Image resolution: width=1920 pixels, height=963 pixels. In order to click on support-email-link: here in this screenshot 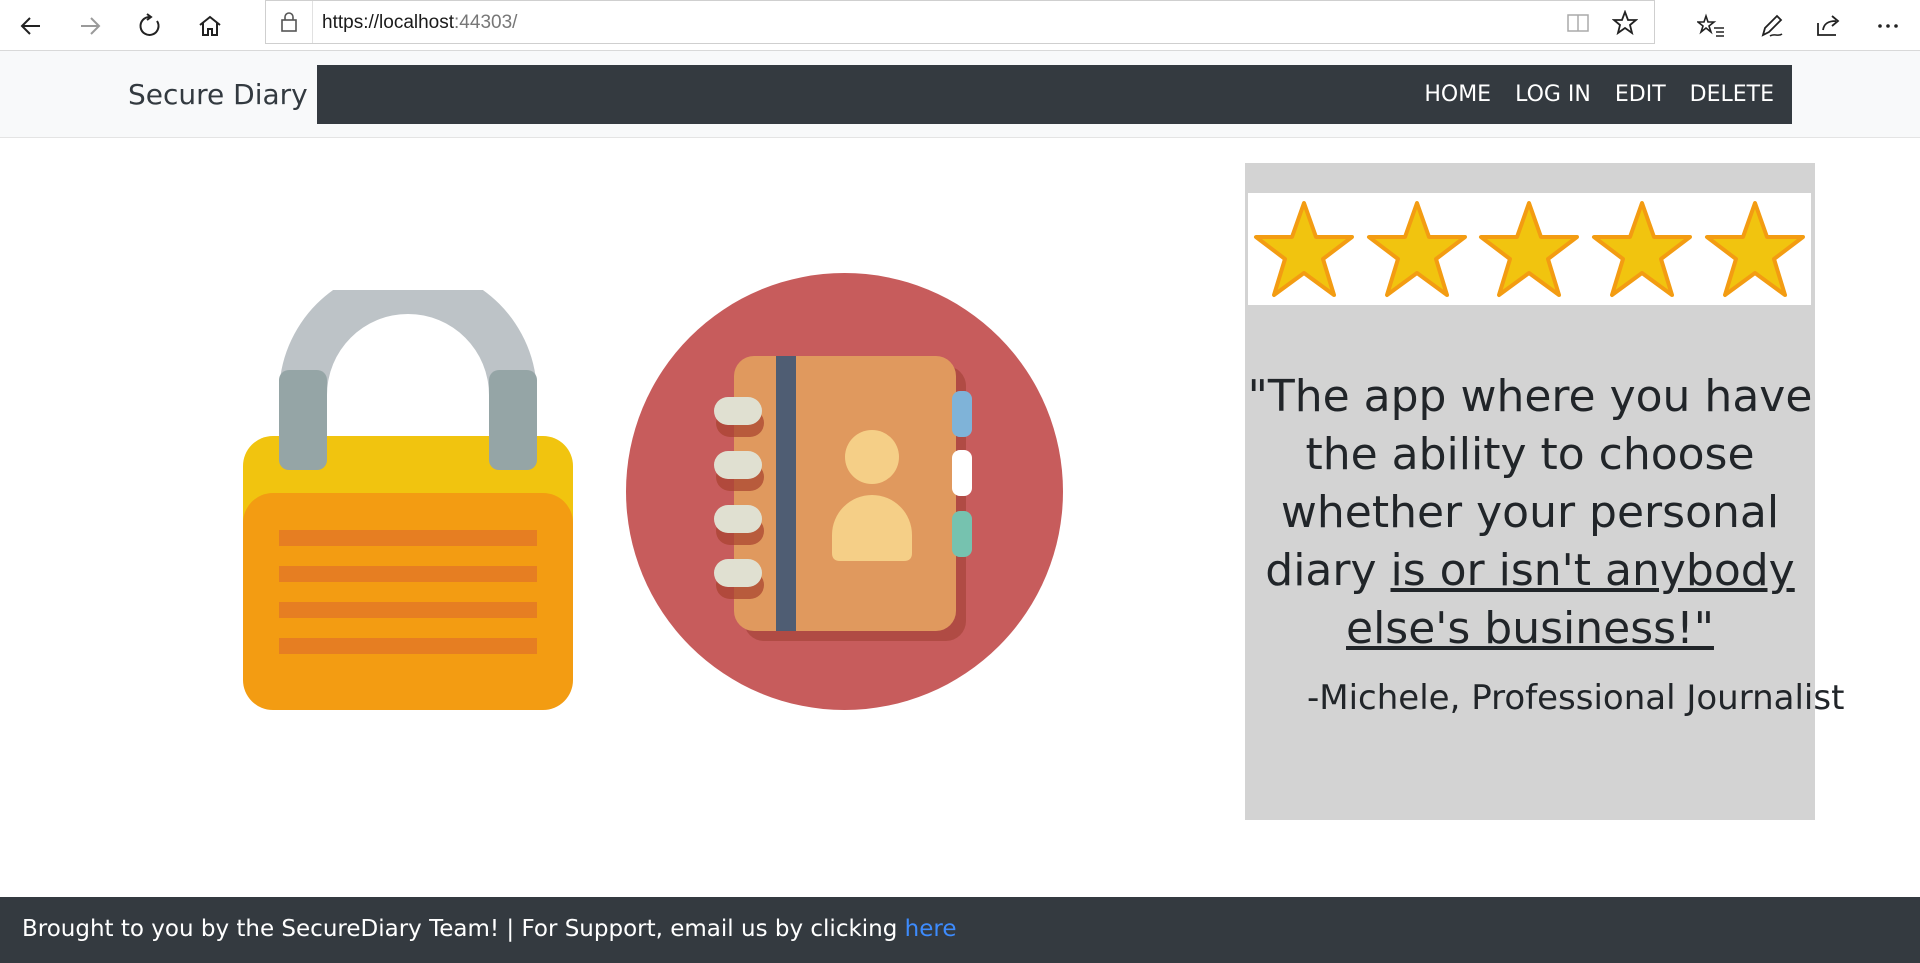, I will do `click(931, 929)`.